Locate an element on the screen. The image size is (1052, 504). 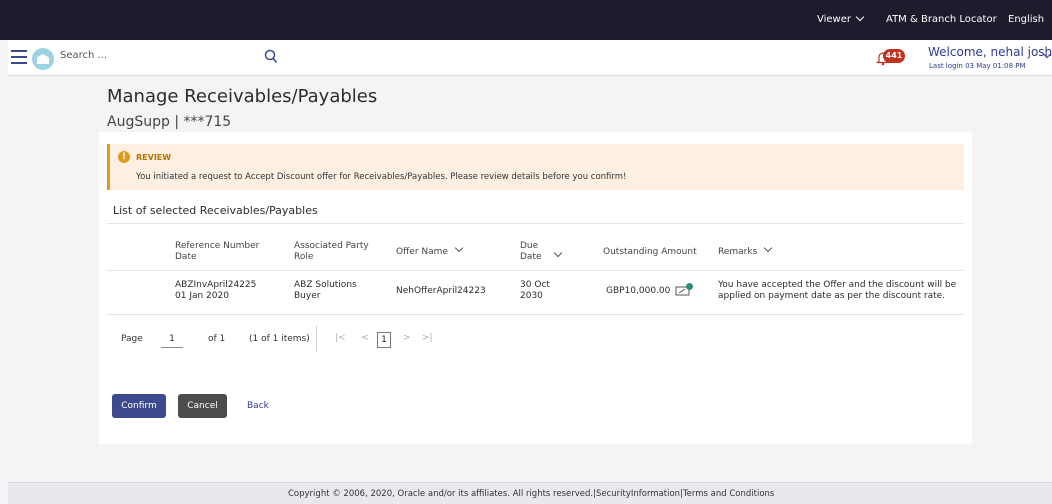
hamburger-menu-icon is located at coordinates (19, 57).